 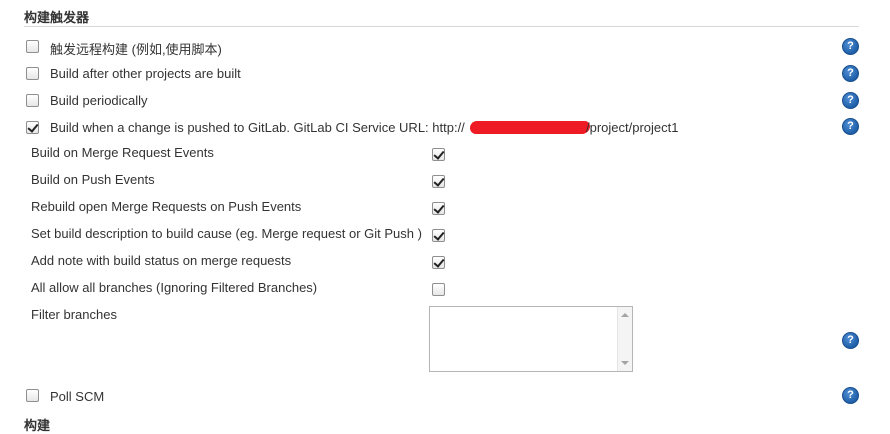 What do you see at coordinates (32, 73) in the screenshot?
I see `trigger-after-other-checkbox` at bounding box center [32, 73].